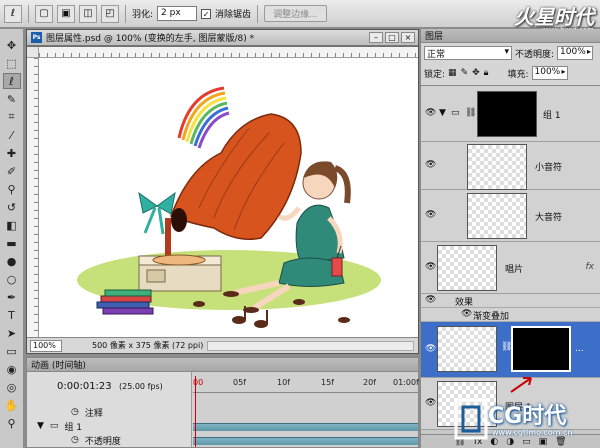 The image size is (600, 448). Describe the element at coordinates (44, 13) in the screenshot. I see `new-selection-icon: ▢` at that location.